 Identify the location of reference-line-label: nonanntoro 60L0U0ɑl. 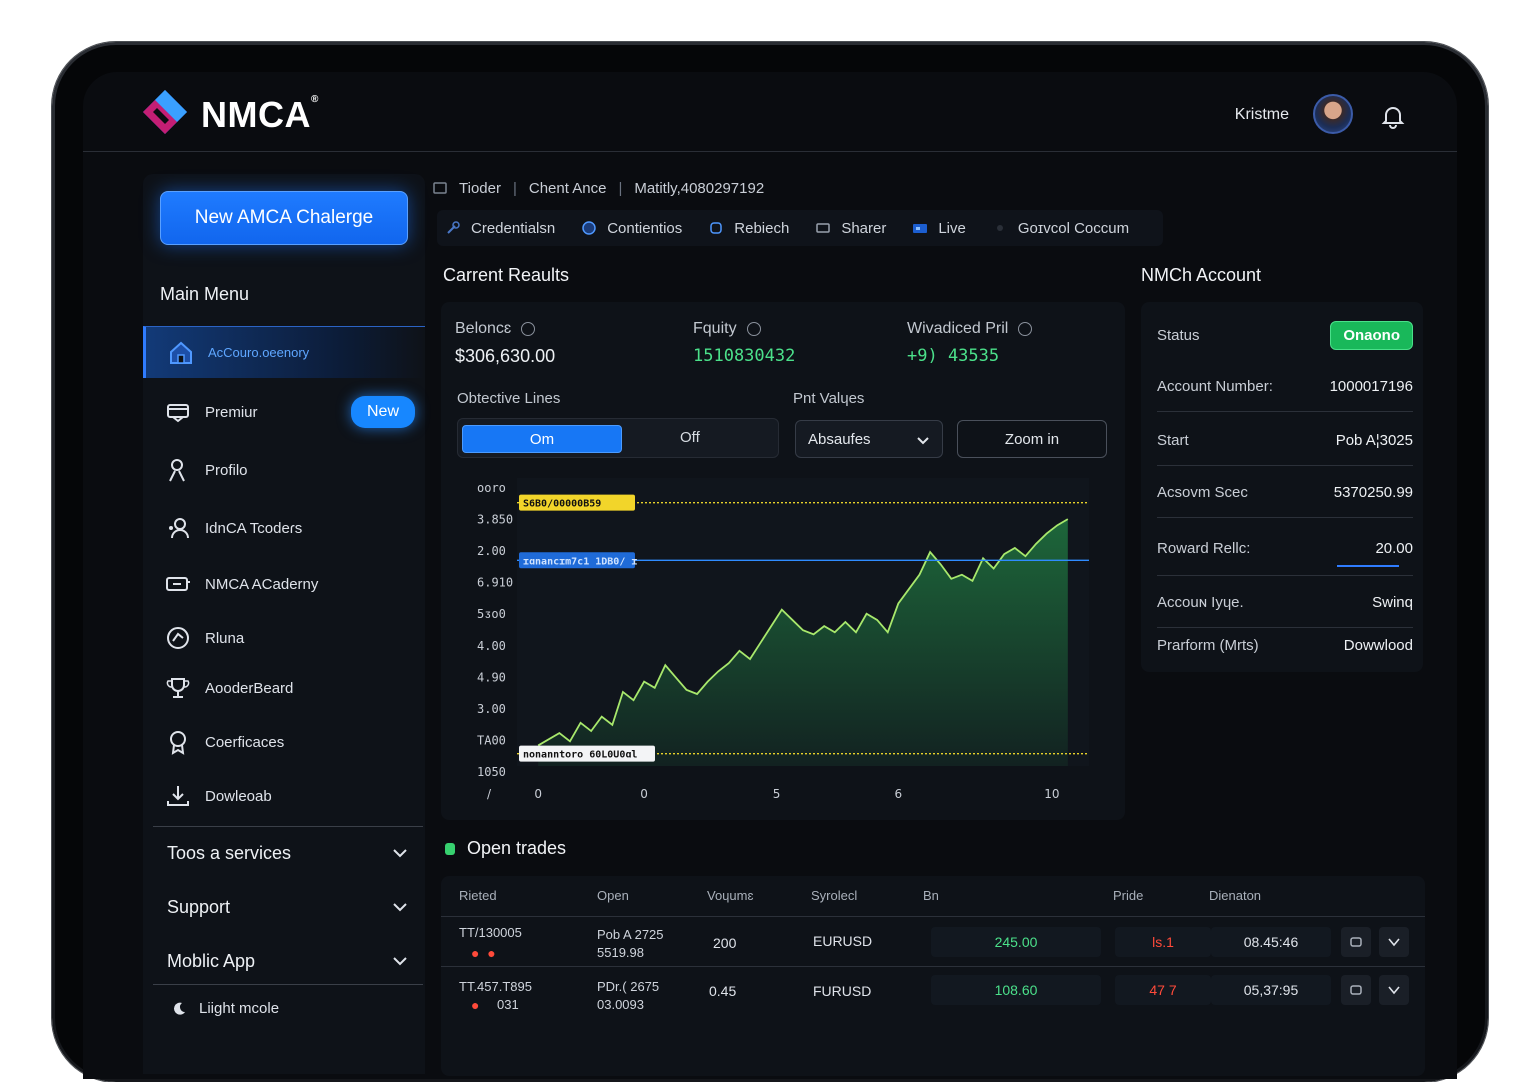
(580, 755).